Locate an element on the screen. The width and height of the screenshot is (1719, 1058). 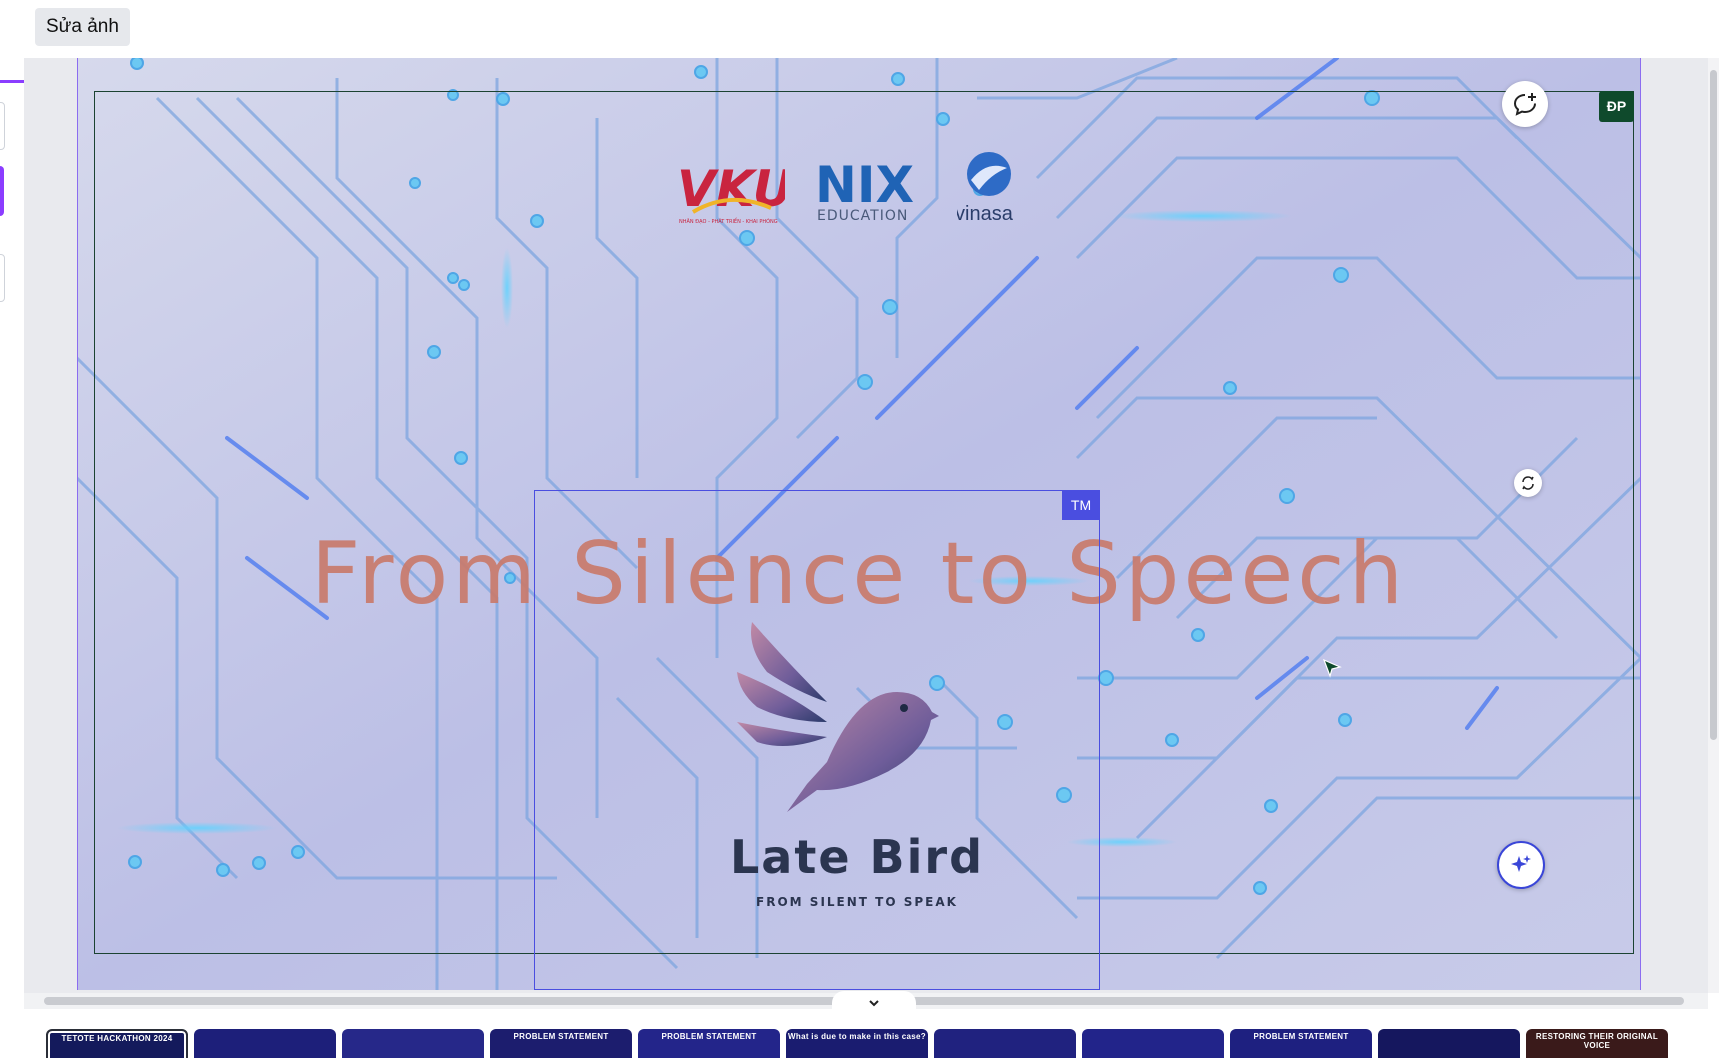
chevron-down-icon is located at coordinates (874, 1003).